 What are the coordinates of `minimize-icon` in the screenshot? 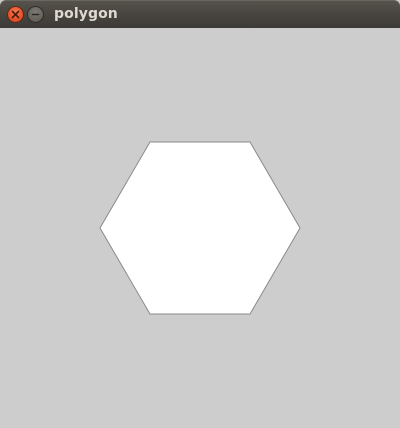 It's located at (35, 14).